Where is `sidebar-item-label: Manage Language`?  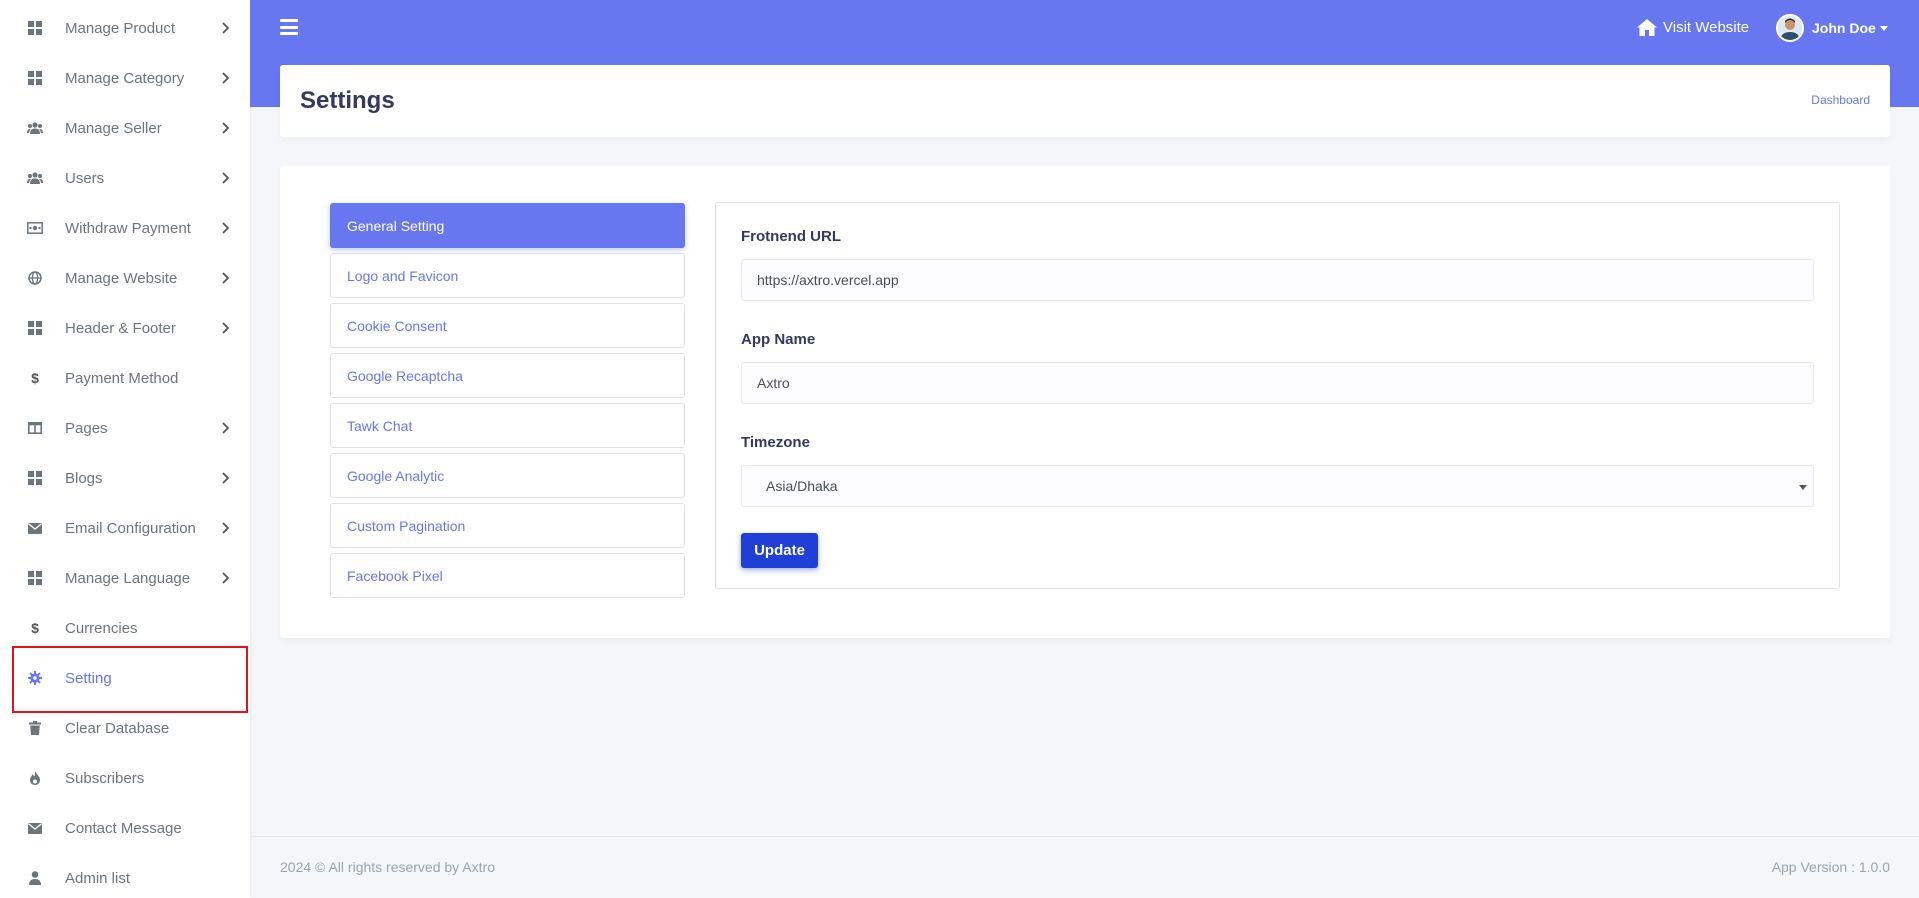
sidebar-item-label: Manage Language is located at coordinates (128, 578).